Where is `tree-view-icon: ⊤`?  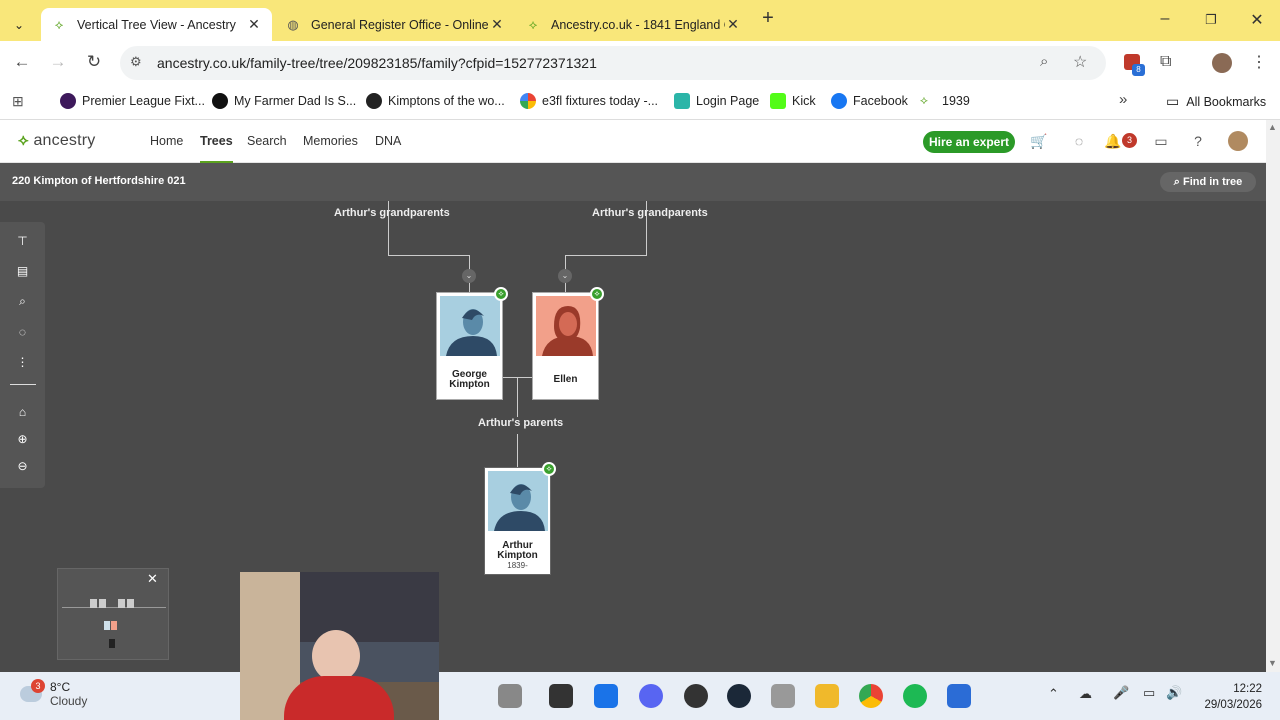
tree-view-icon: ⊤ is located at coordinates (22, 241).